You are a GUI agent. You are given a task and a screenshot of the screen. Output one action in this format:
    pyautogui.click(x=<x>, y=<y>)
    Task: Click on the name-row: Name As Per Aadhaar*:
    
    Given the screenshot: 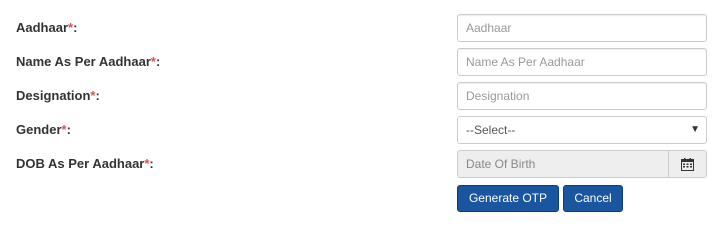 What is the action you would take?
    pyautogui.click(x=360, y=63)
    